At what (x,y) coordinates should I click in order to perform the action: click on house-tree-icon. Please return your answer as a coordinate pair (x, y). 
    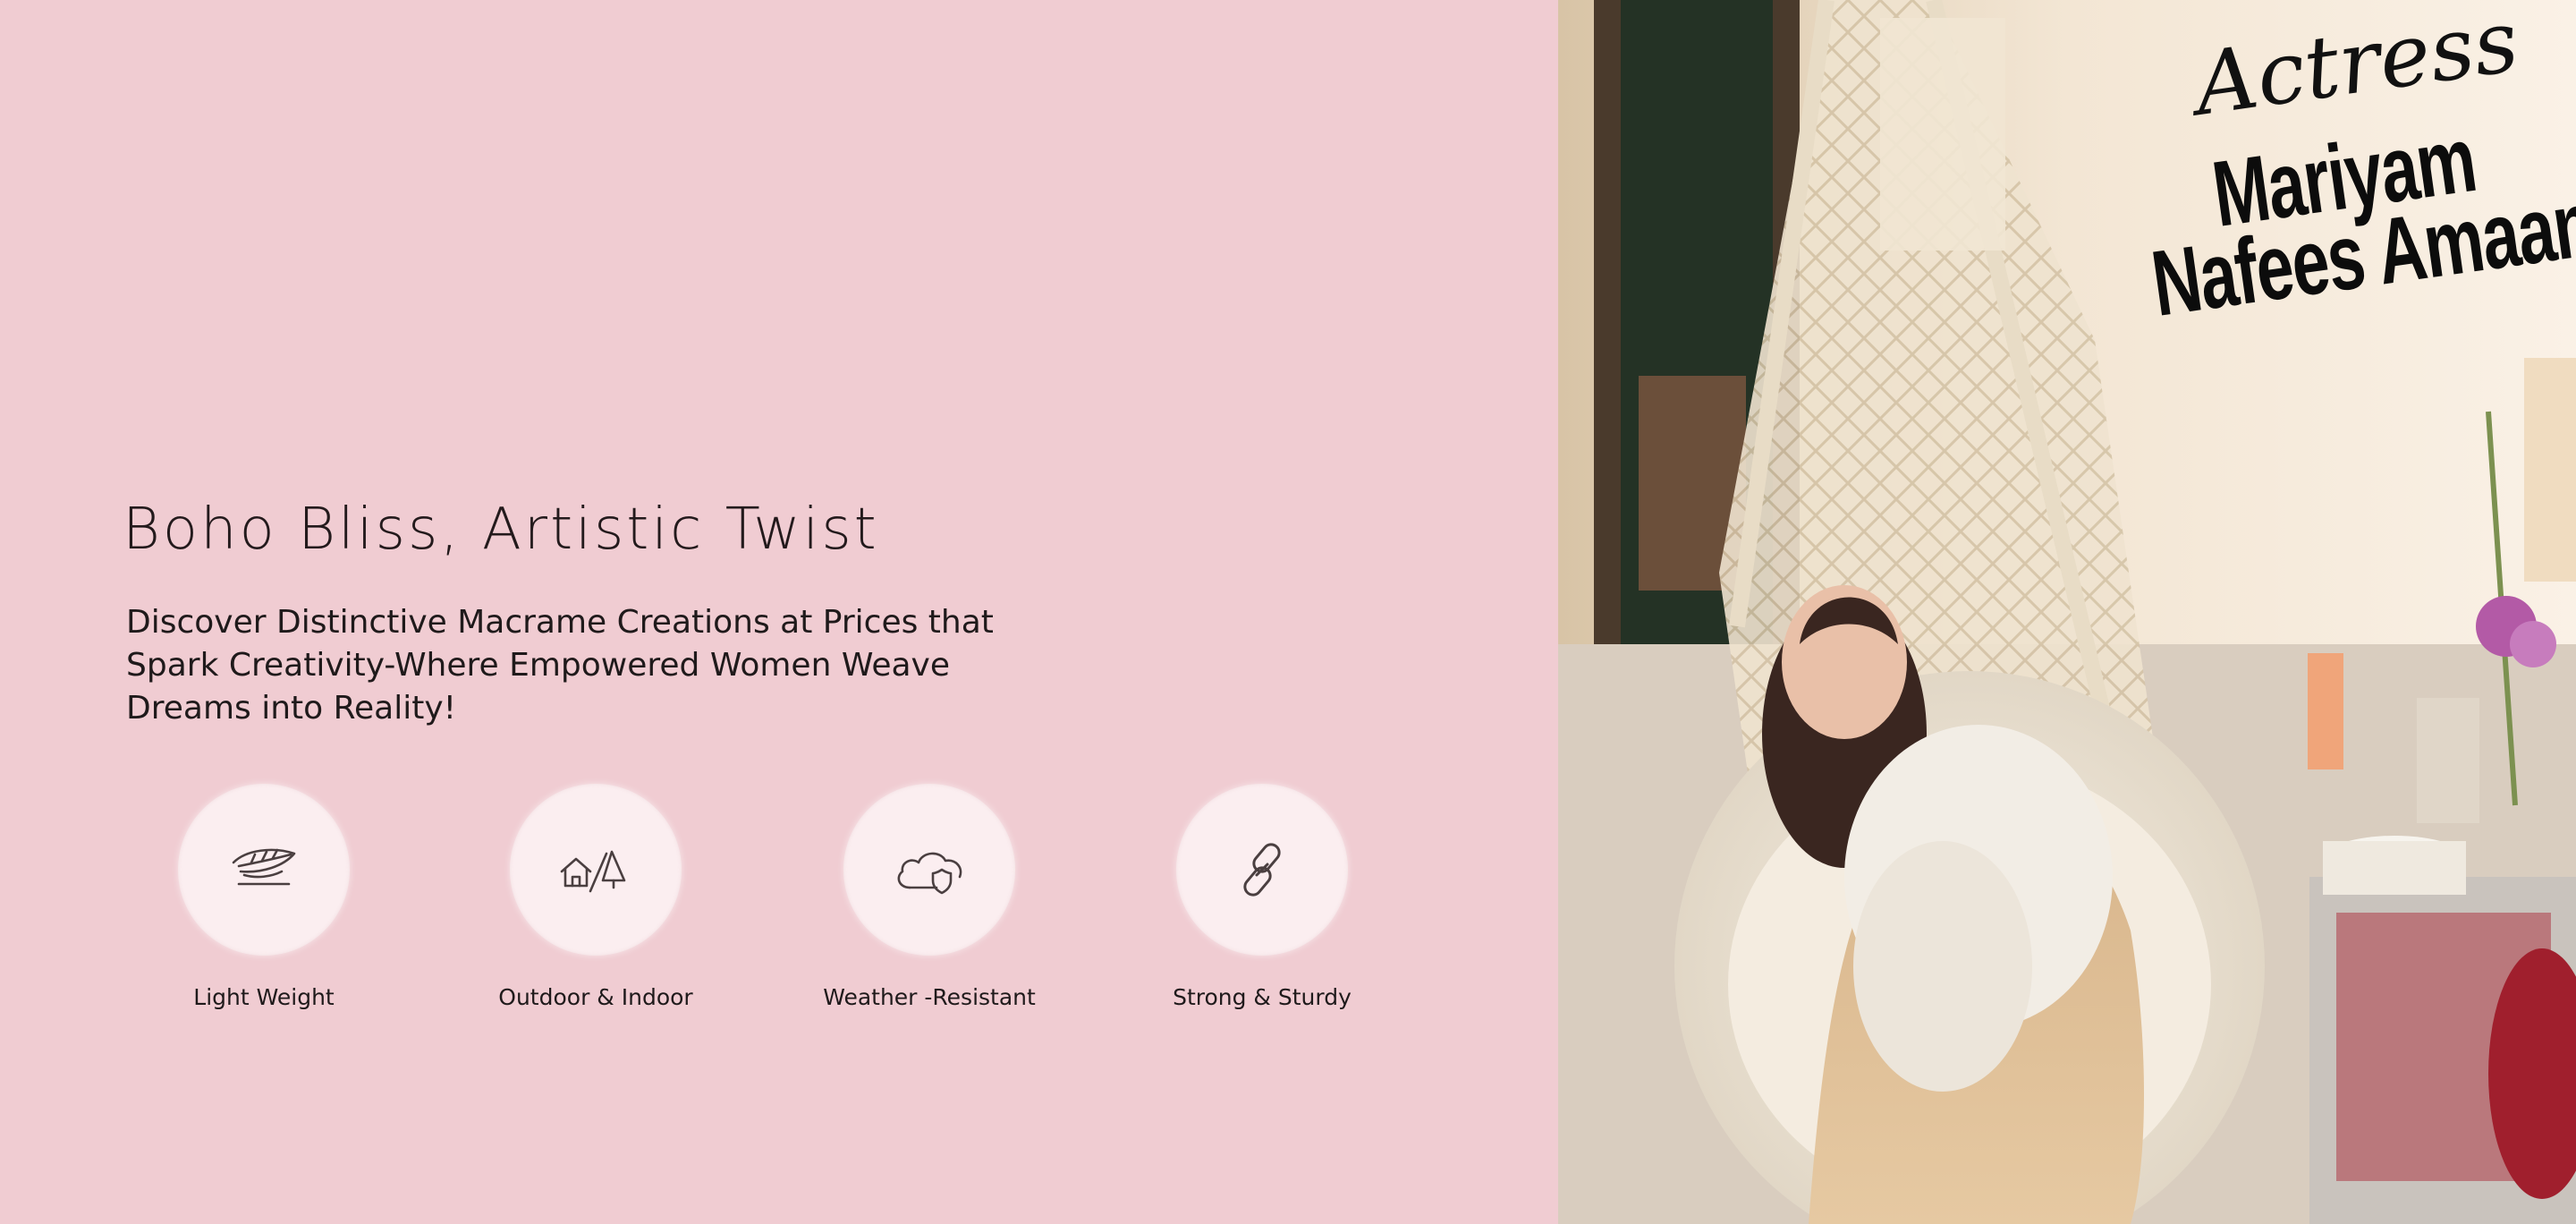
    Looking at the image, I should click on (593, 871).